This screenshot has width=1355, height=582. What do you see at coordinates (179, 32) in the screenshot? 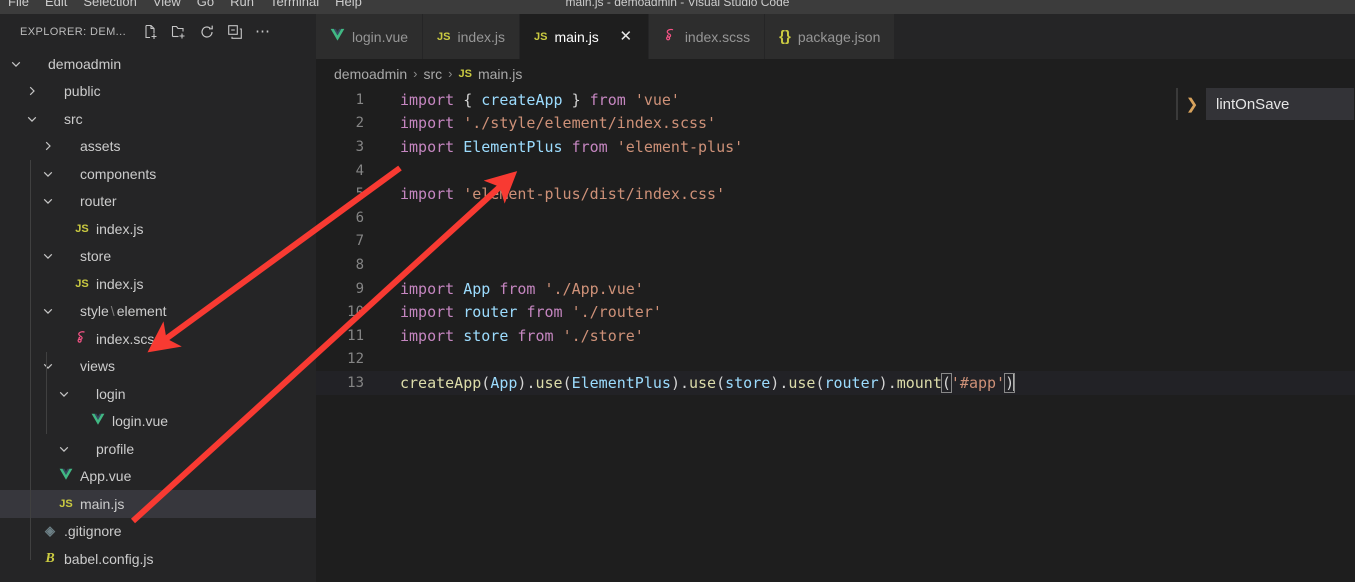
I see `new-folder-icon` at bounding box center [179, 32].